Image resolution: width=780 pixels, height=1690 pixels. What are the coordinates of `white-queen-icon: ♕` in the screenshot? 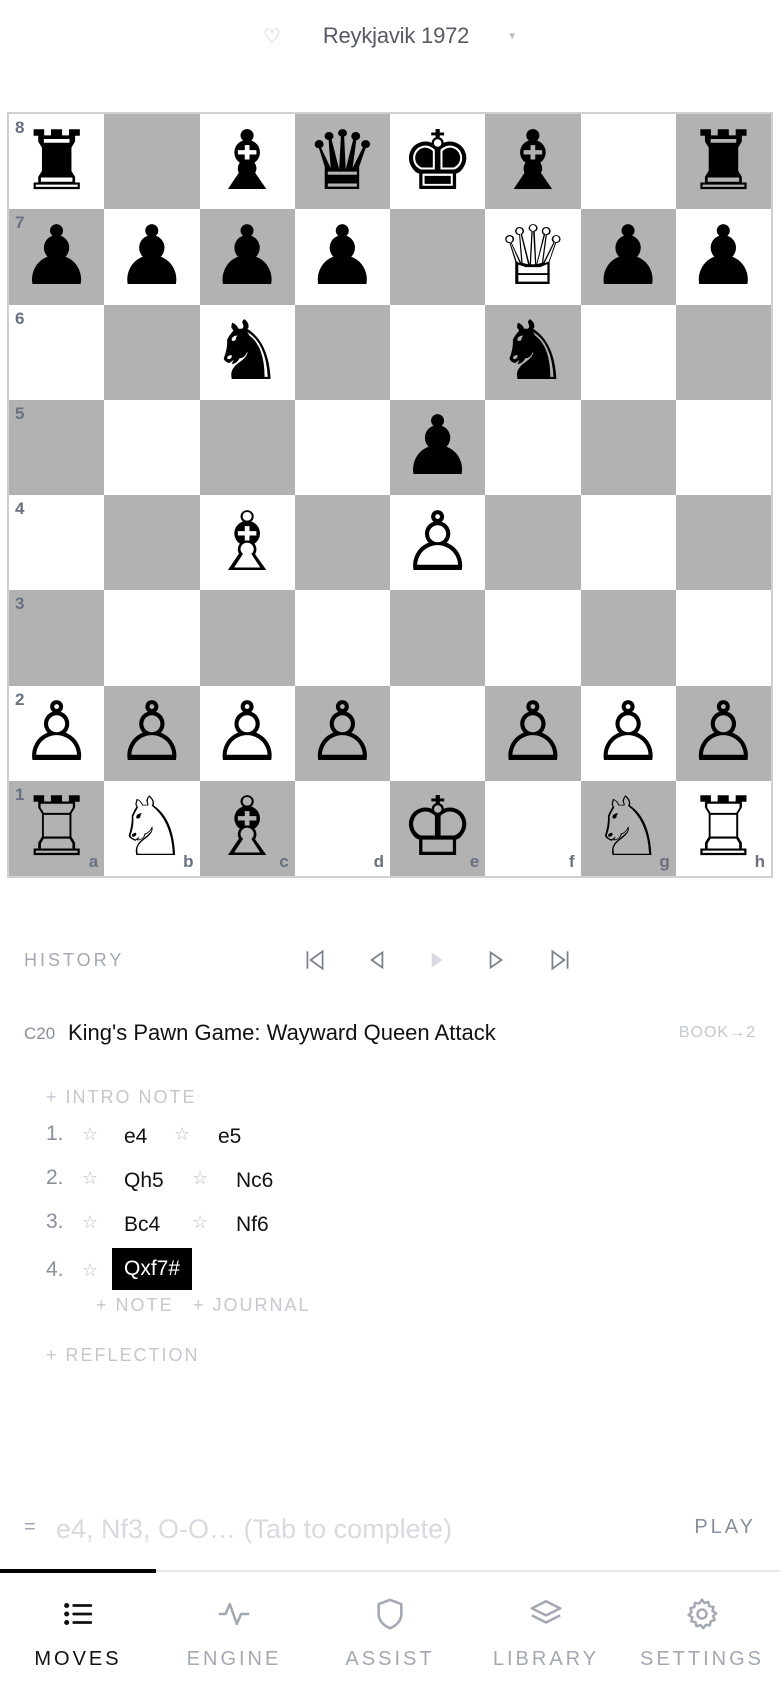 It's located at (533, 256).